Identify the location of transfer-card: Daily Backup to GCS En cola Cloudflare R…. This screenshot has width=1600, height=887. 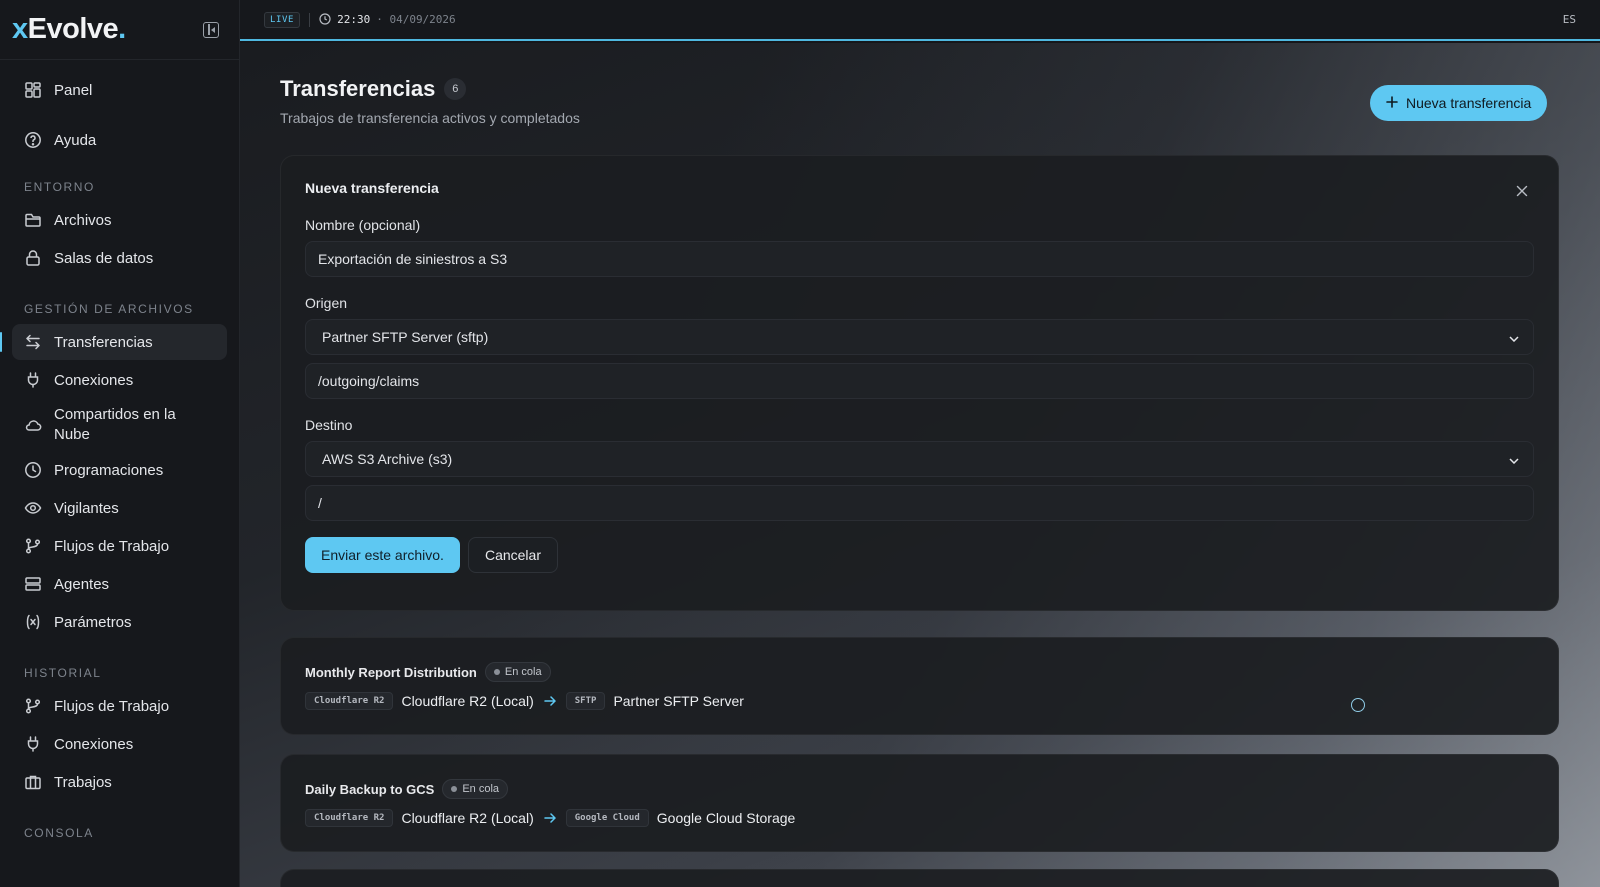
(919, 803).